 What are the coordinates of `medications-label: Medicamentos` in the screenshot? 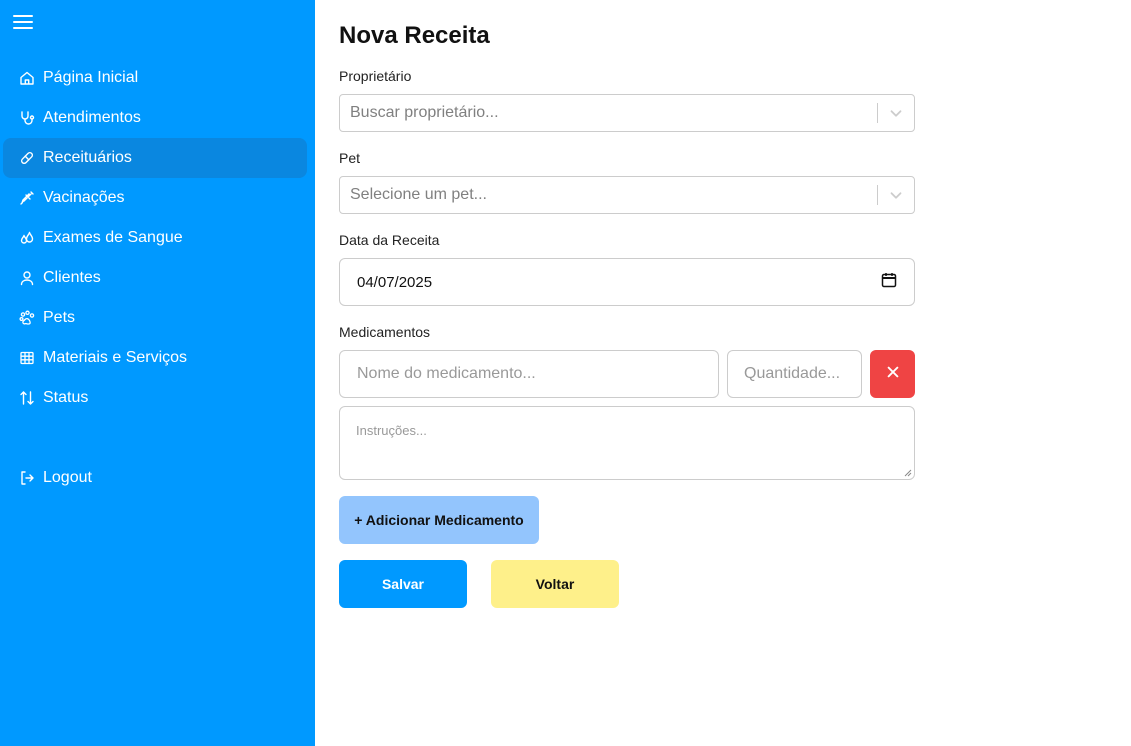 It's located at (385, 332).